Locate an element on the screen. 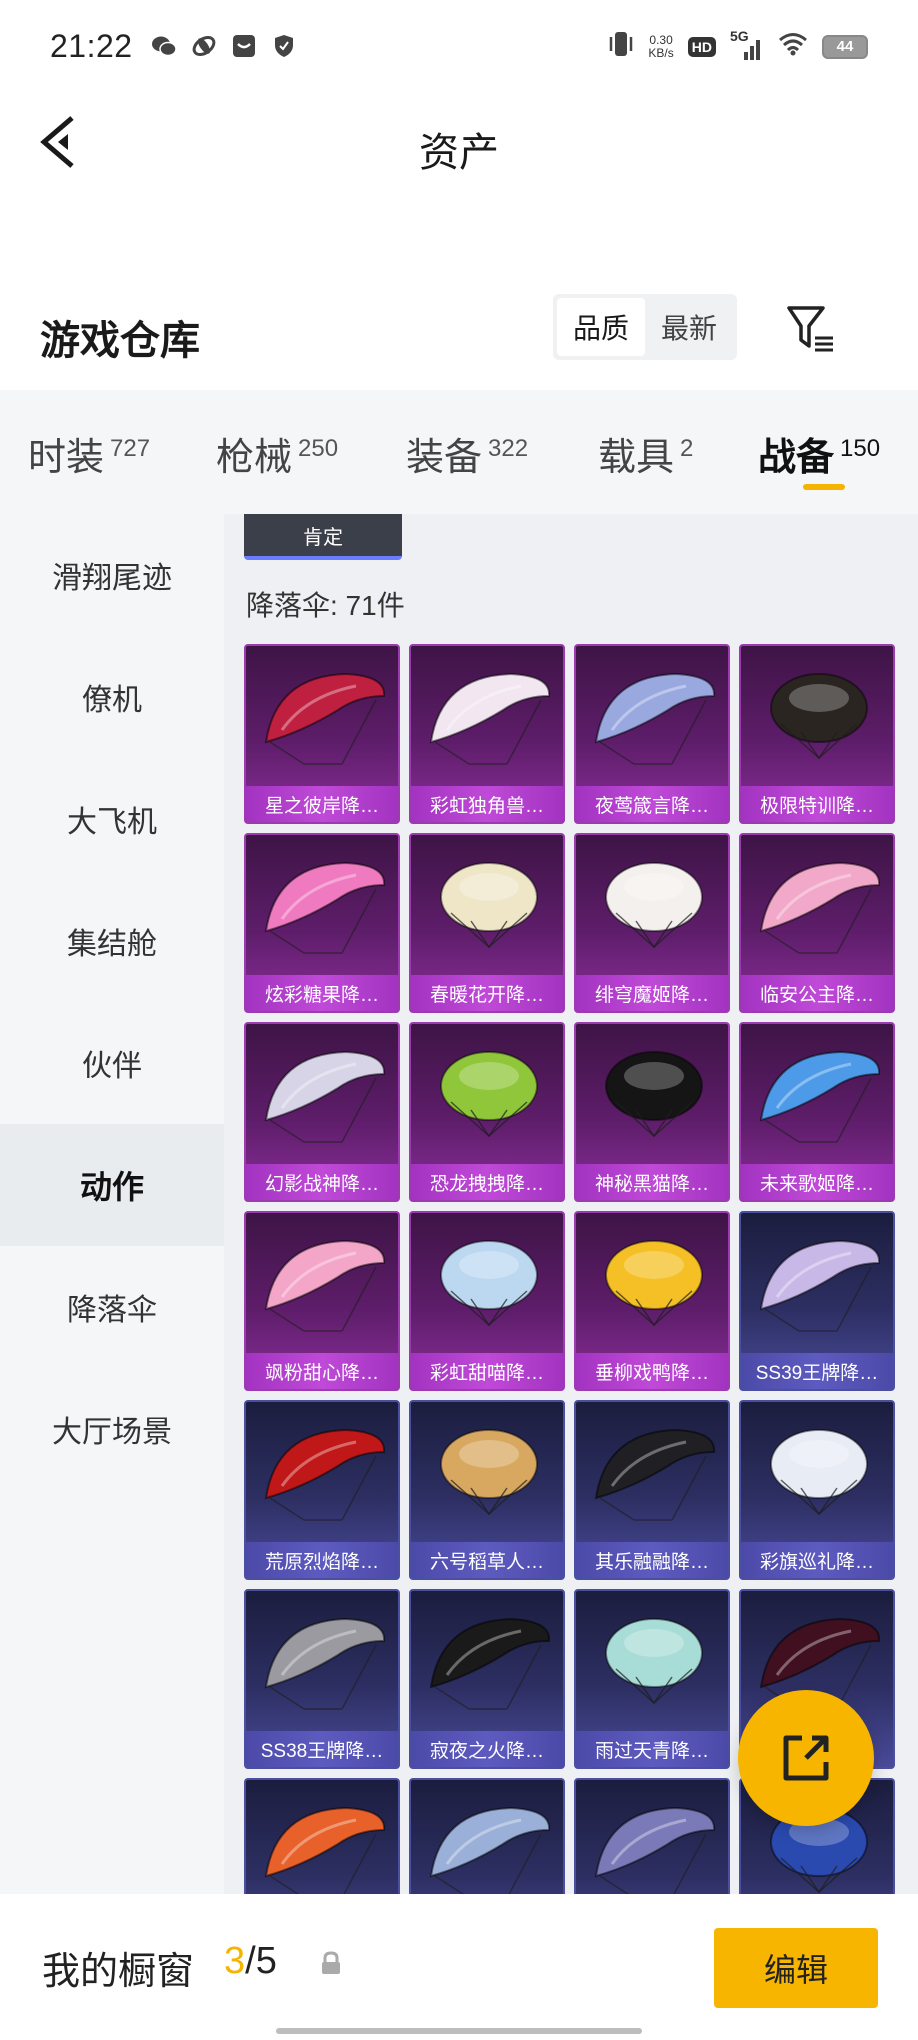 This screenshot has height=2040, width=918. tab-count: 322 is located at coordinates (508, 448).